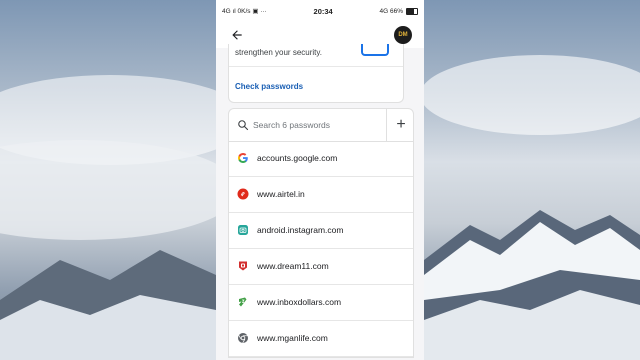 This screenshot has height=360, width=640. I want to click on site-label: android.instagram.com, so click(300, 230).